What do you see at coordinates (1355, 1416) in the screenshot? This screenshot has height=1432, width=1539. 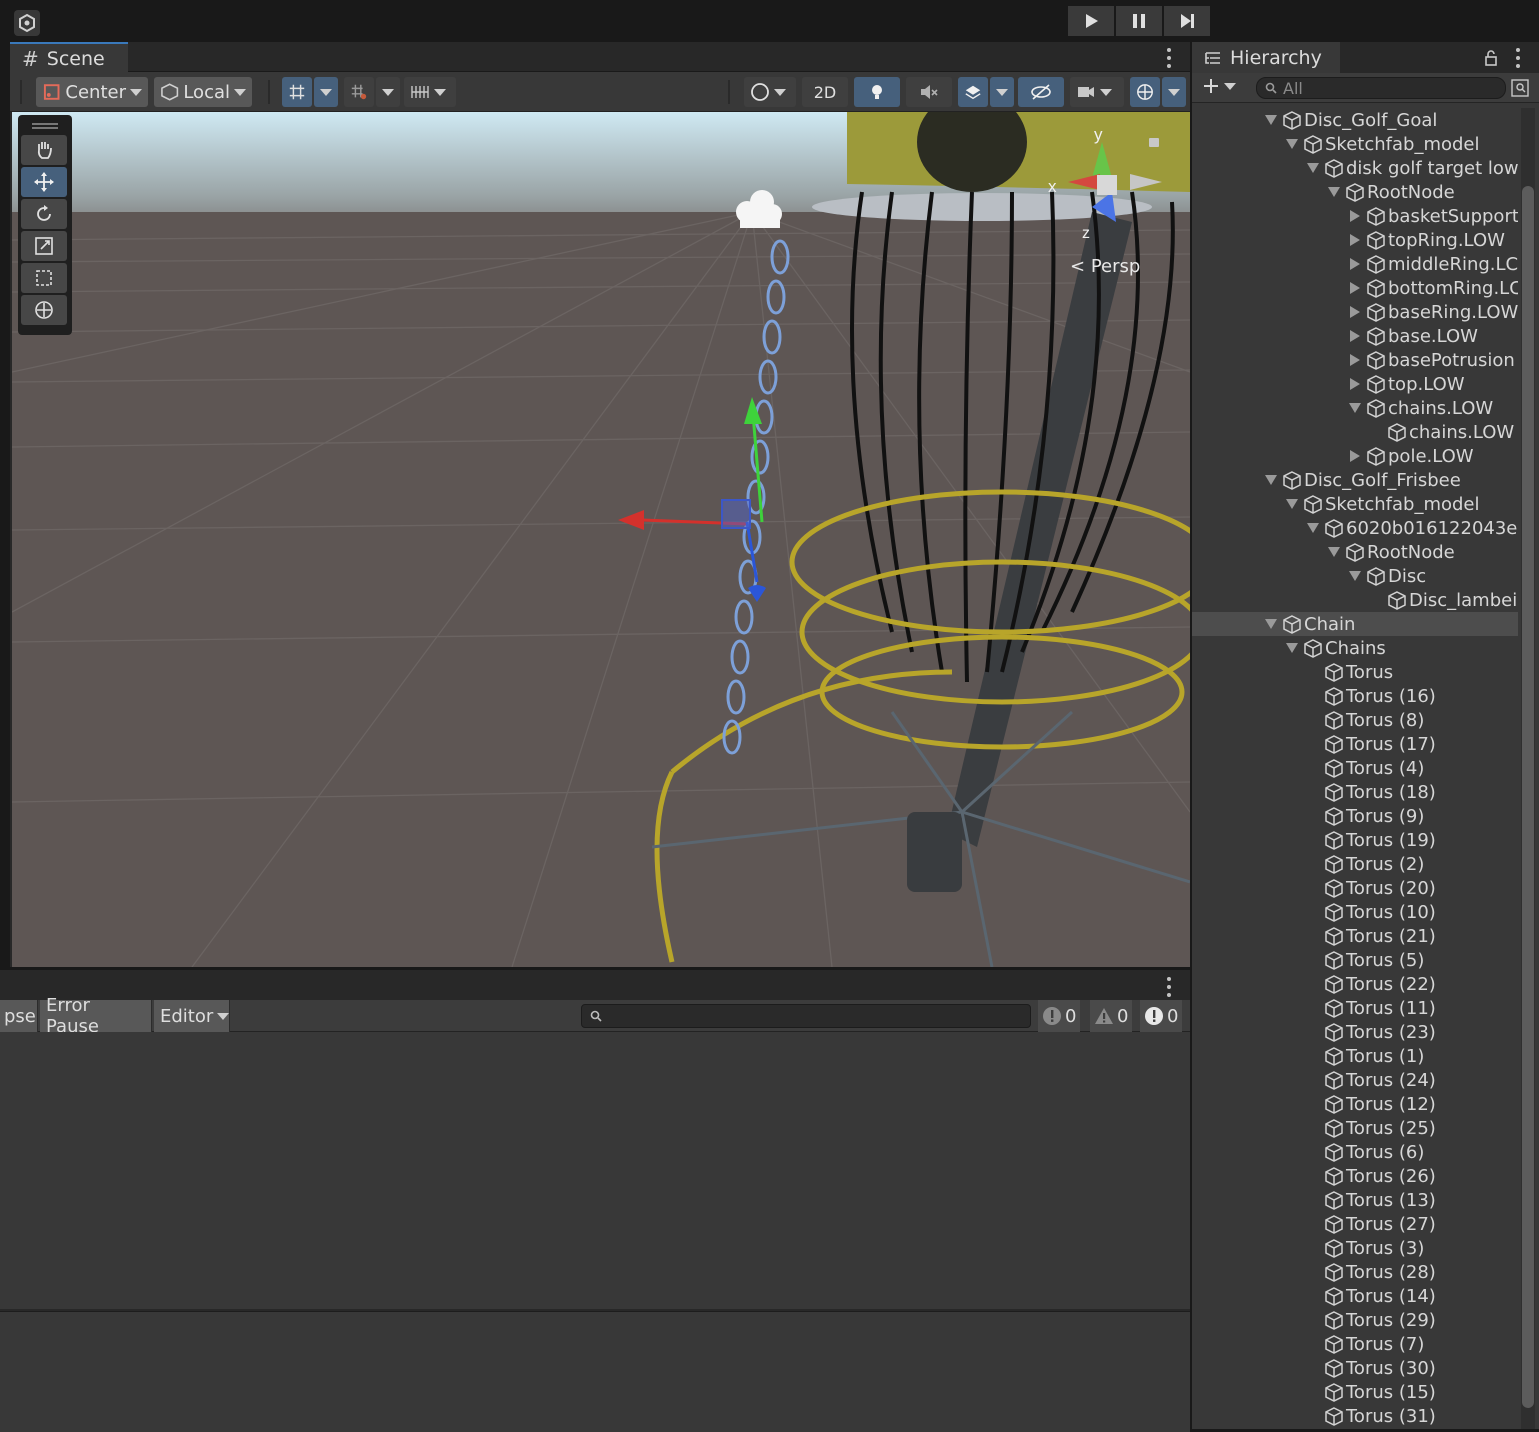 I see `hierarchy-item: Torus (31)` at bounding box center [1355, 1416].